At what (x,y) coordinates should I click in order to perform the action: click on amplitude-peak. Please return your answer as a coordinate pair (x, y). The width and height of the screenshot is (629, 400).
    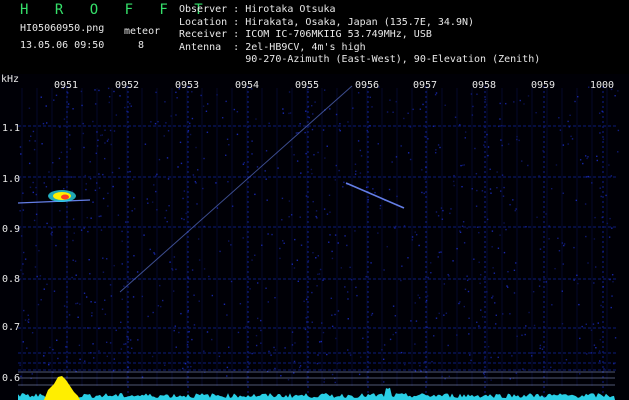
    Looking at the image, I should click on (62, 388).